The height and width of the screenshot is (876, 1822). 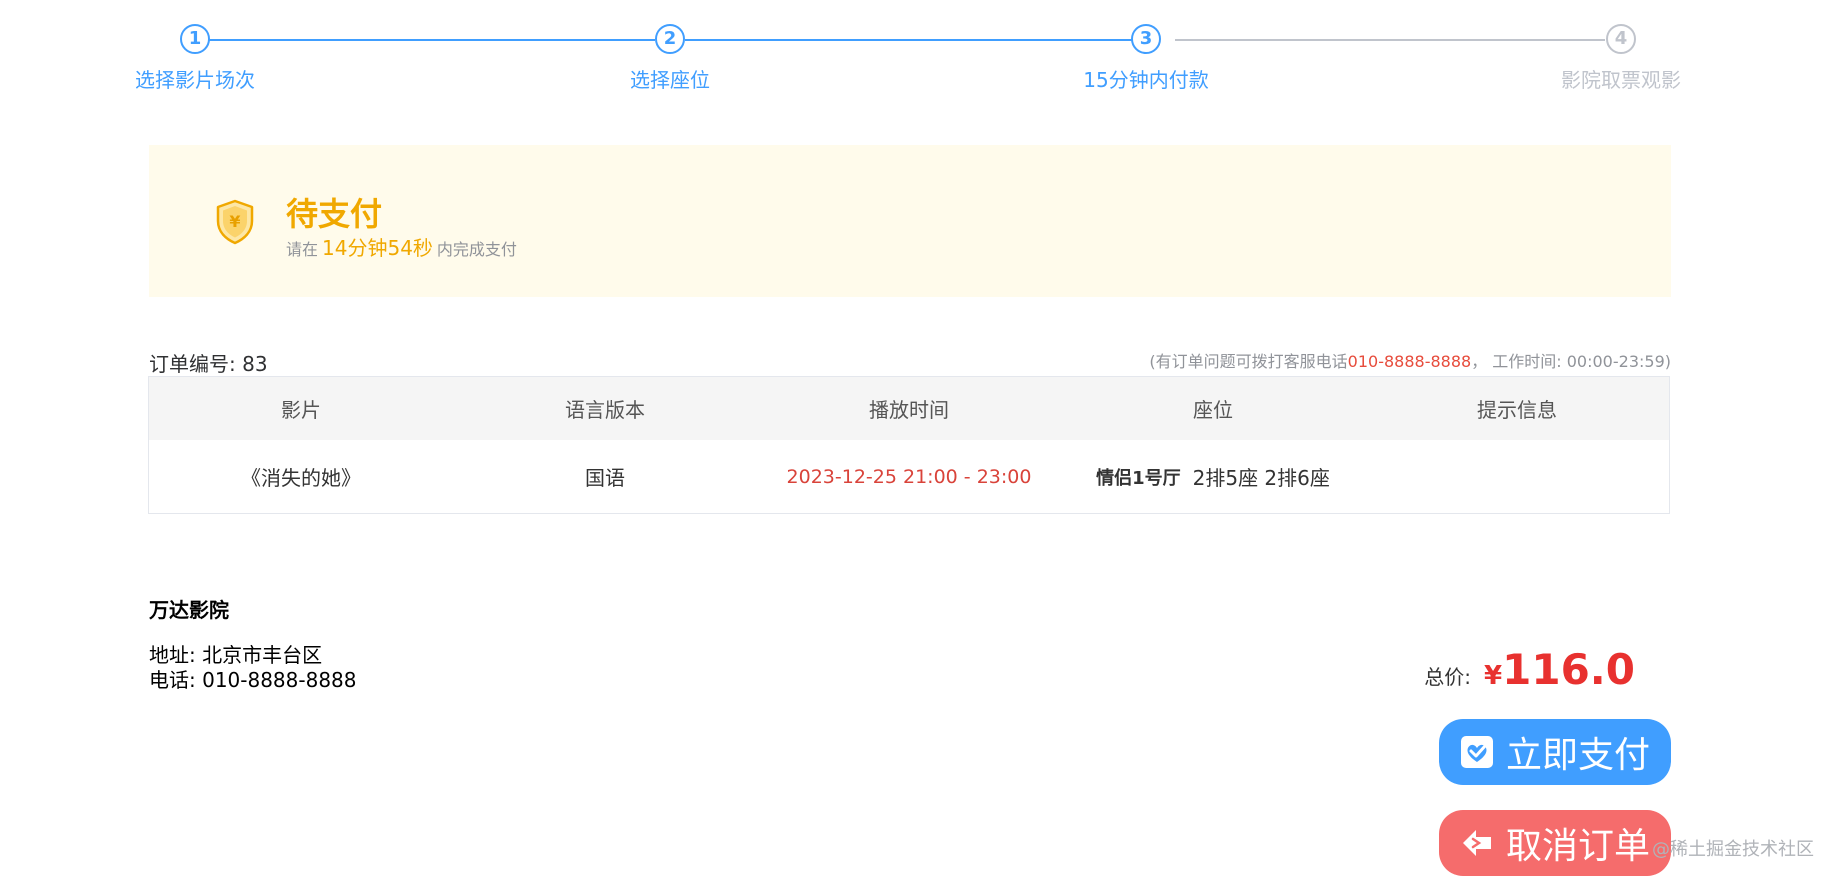 What do you see at coordinates (1493, 676) in the screenshot?
I see `currency-symbol: ¥` at bounding box center [1493, 676].